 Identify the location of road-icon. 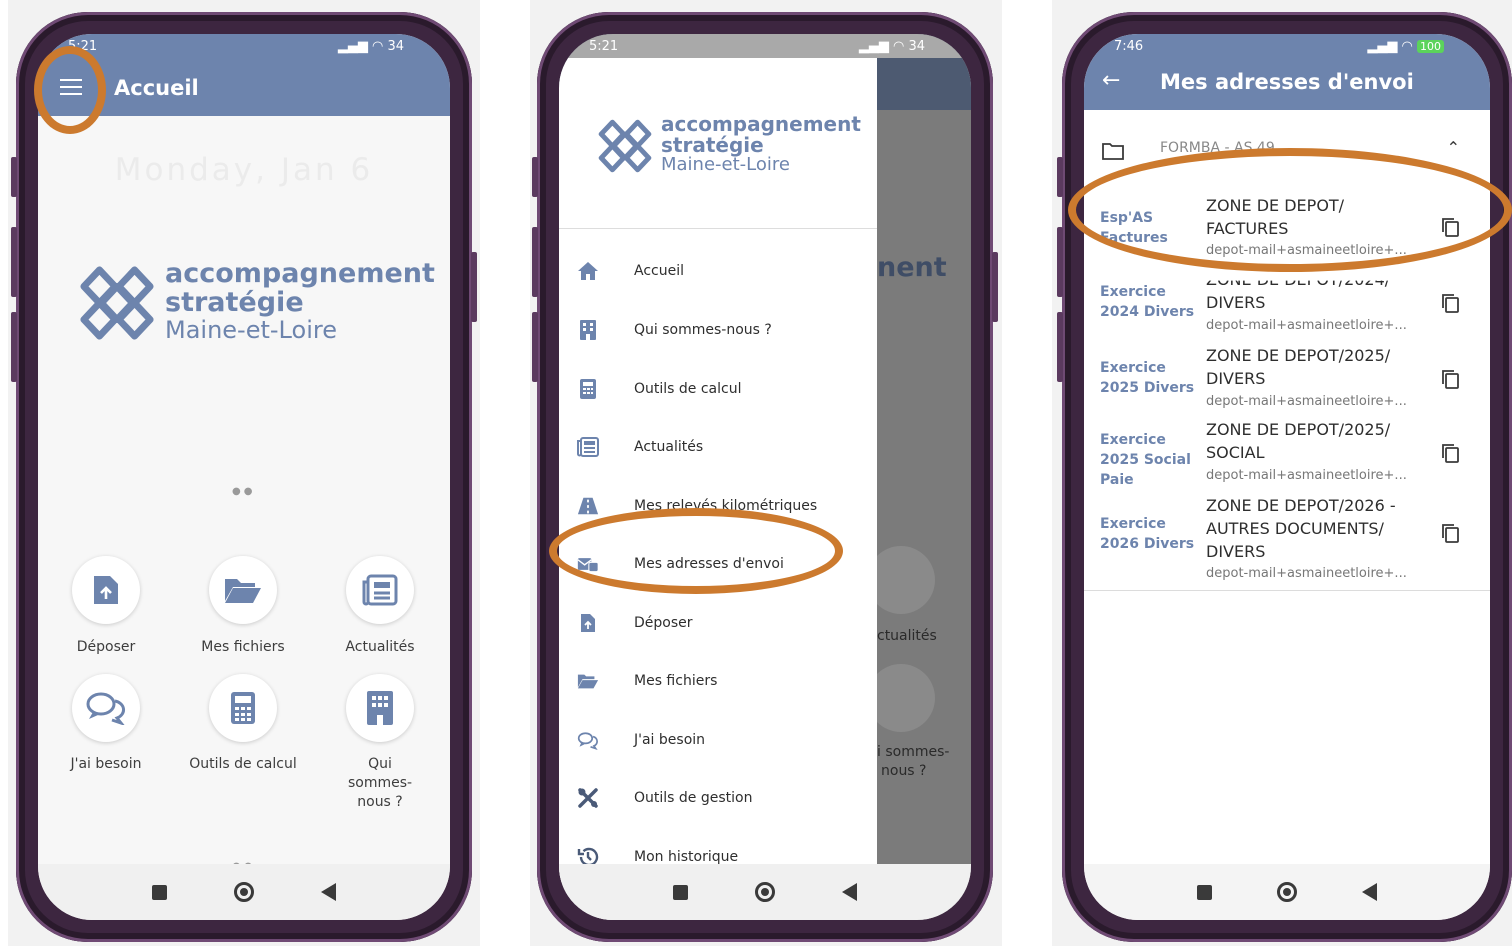
(588, 506).